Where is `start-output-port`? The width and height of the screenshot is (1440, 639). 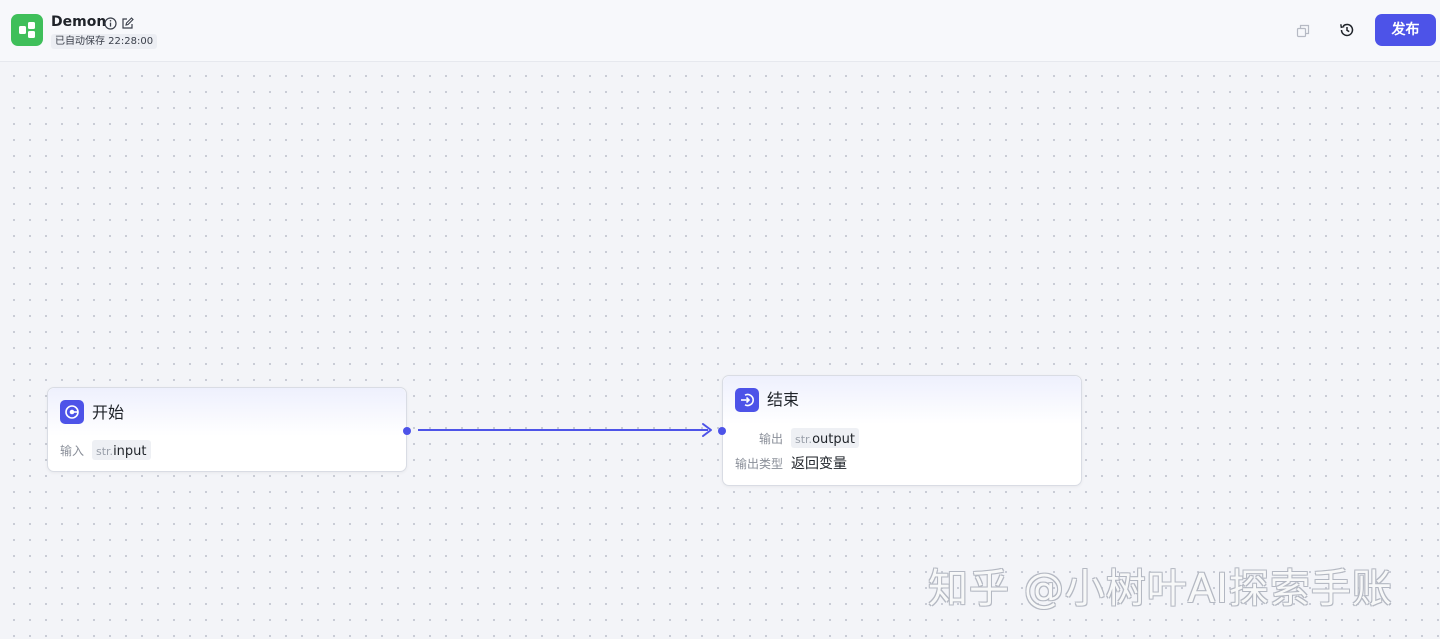 start-output-port is located at coordinates (407, 431).